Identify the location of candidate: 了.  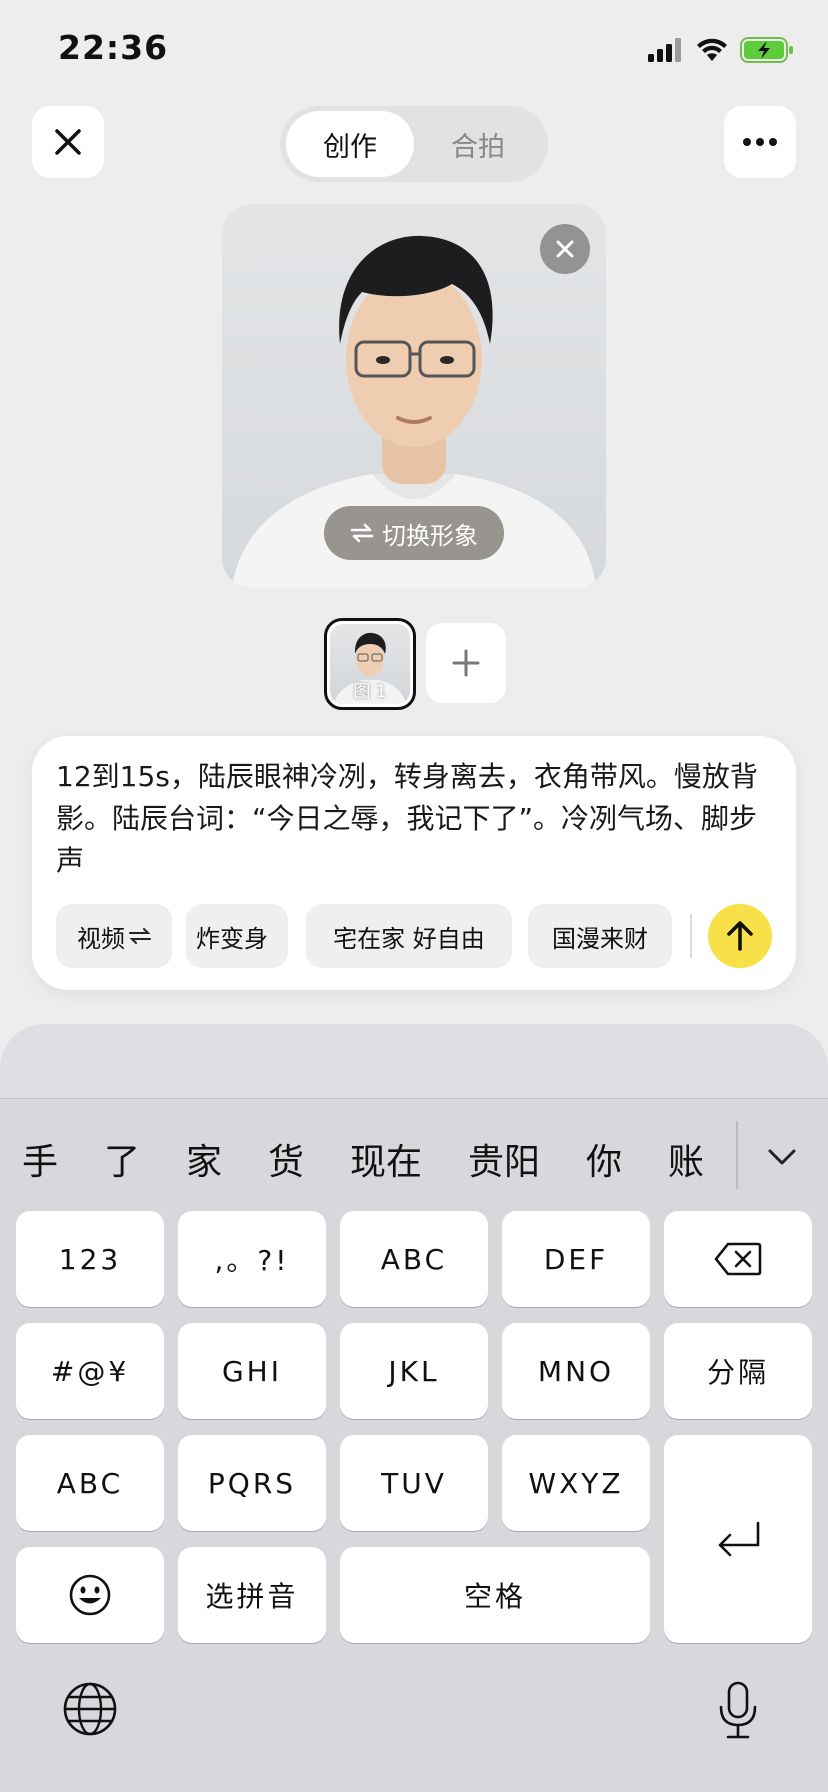
(122, 1159).